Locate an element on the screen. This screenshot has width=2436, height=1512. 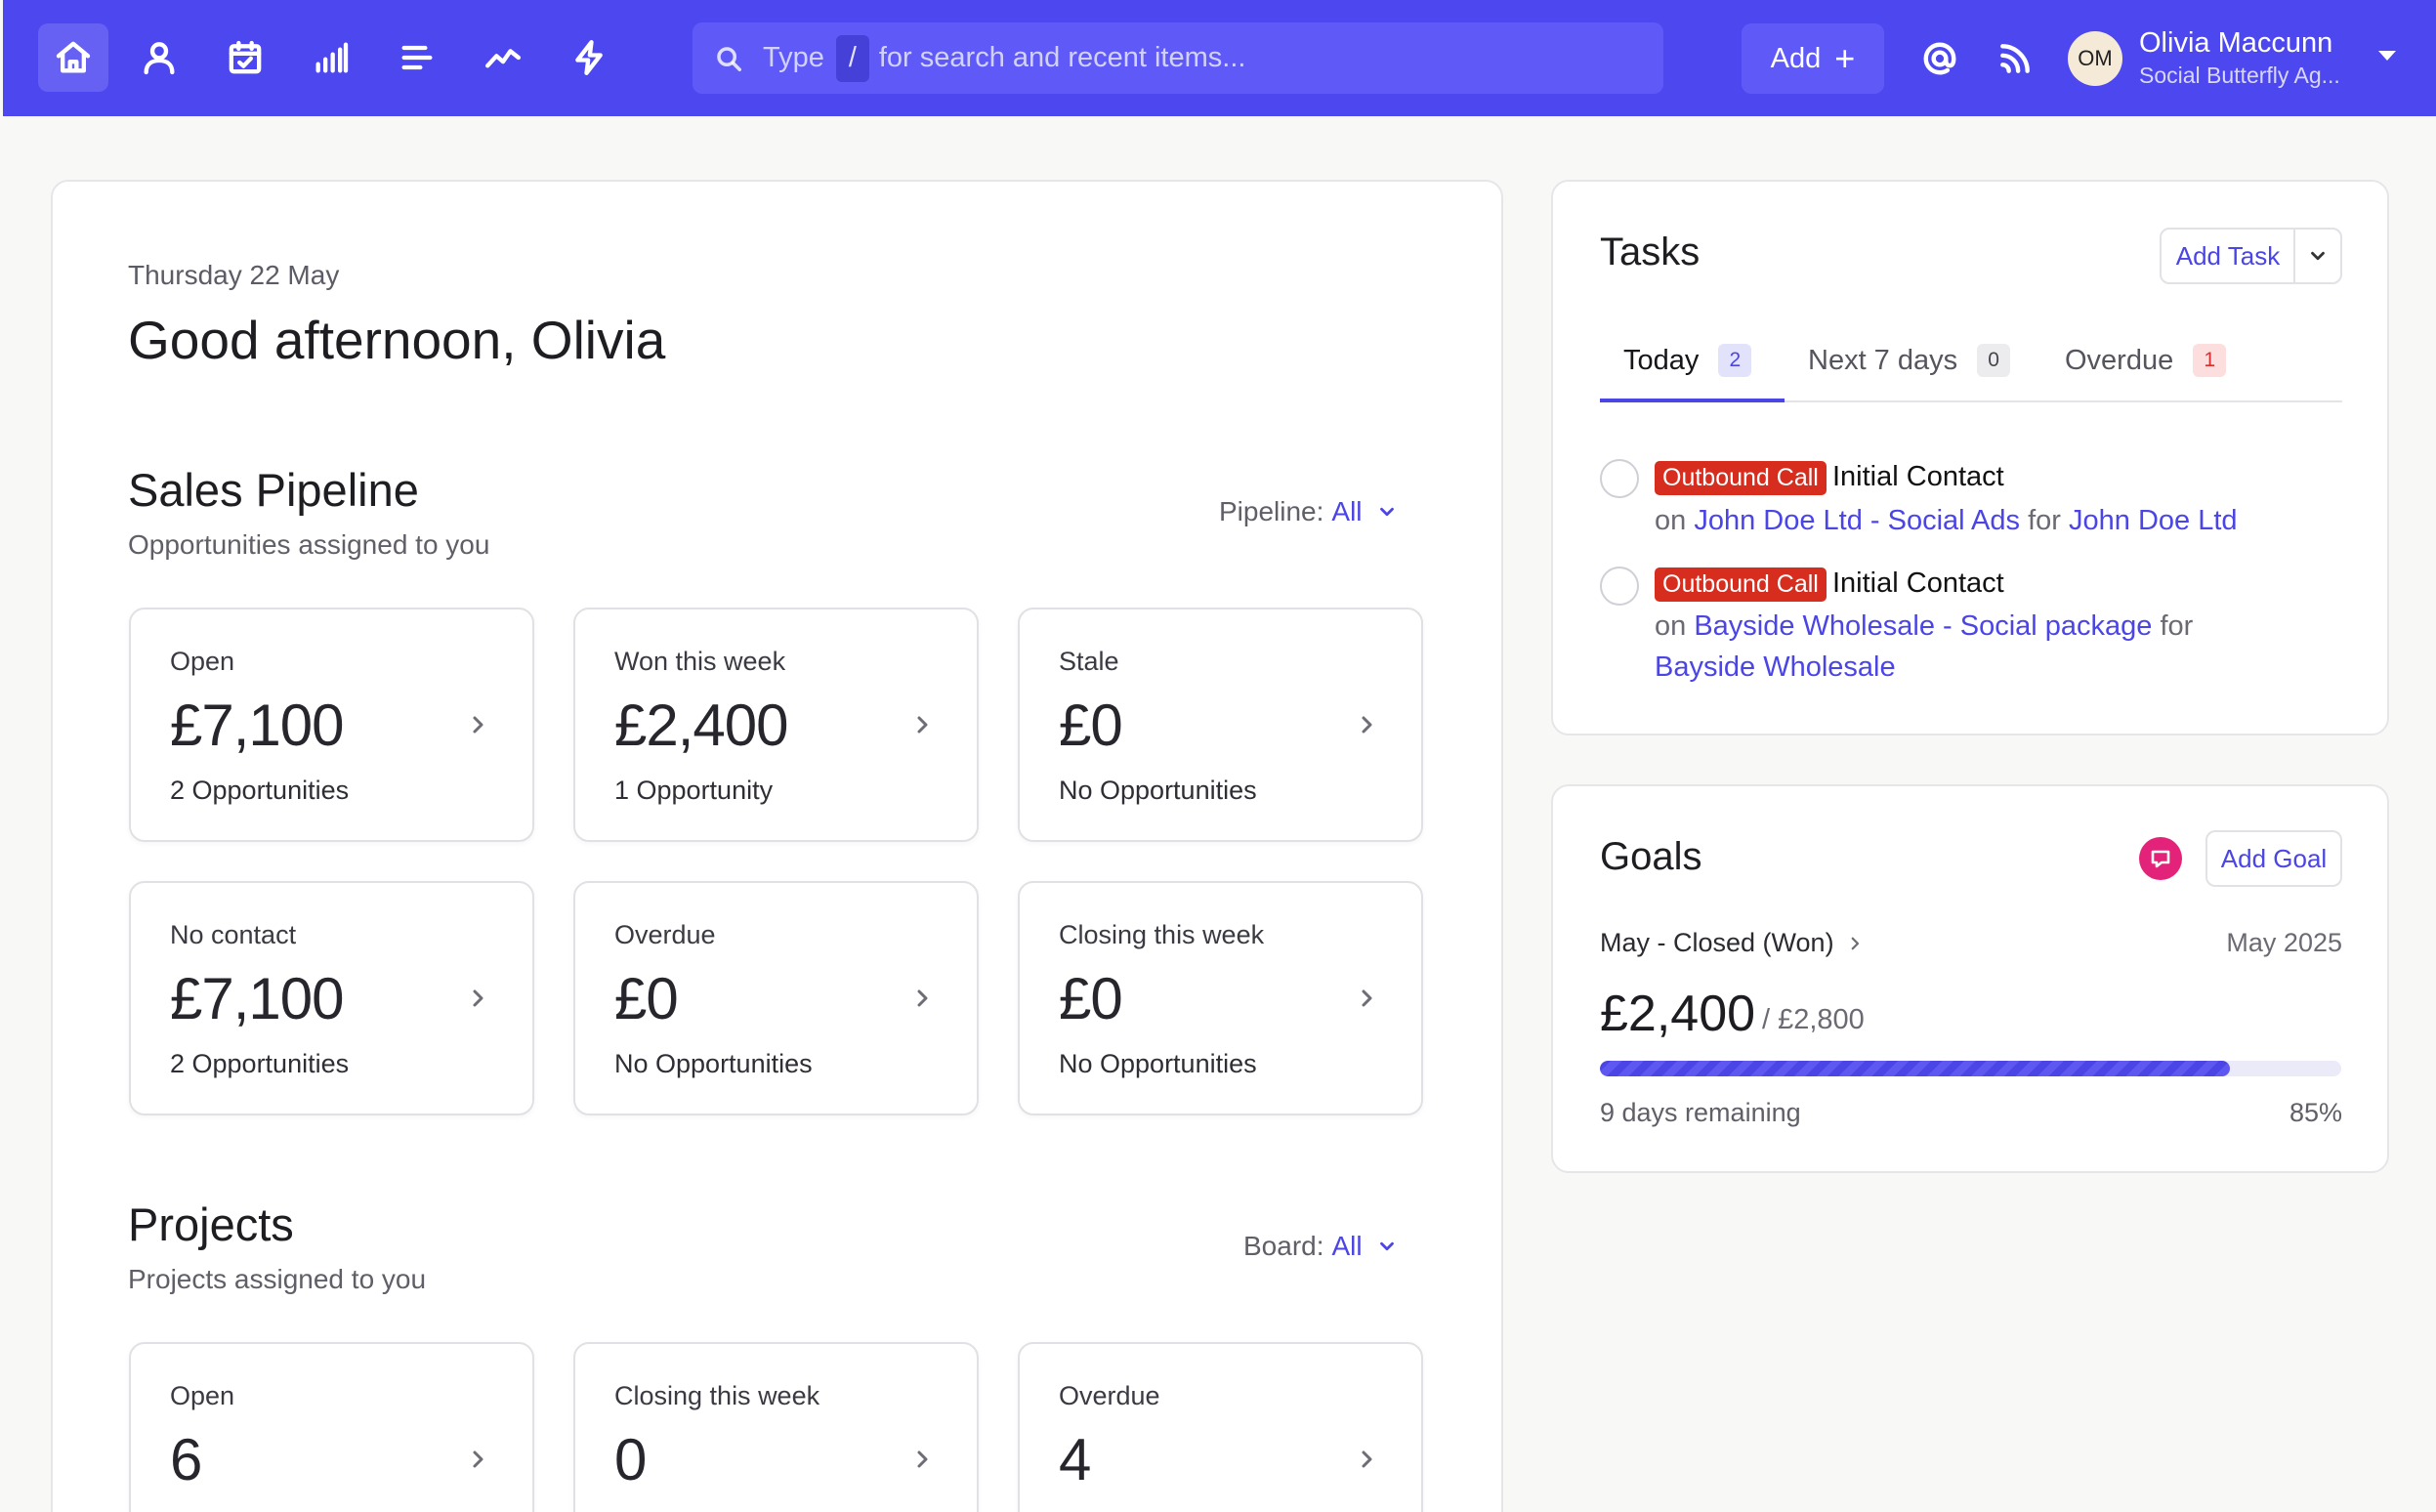
goal-progress-bar is located at coordinates (1970, 1068).